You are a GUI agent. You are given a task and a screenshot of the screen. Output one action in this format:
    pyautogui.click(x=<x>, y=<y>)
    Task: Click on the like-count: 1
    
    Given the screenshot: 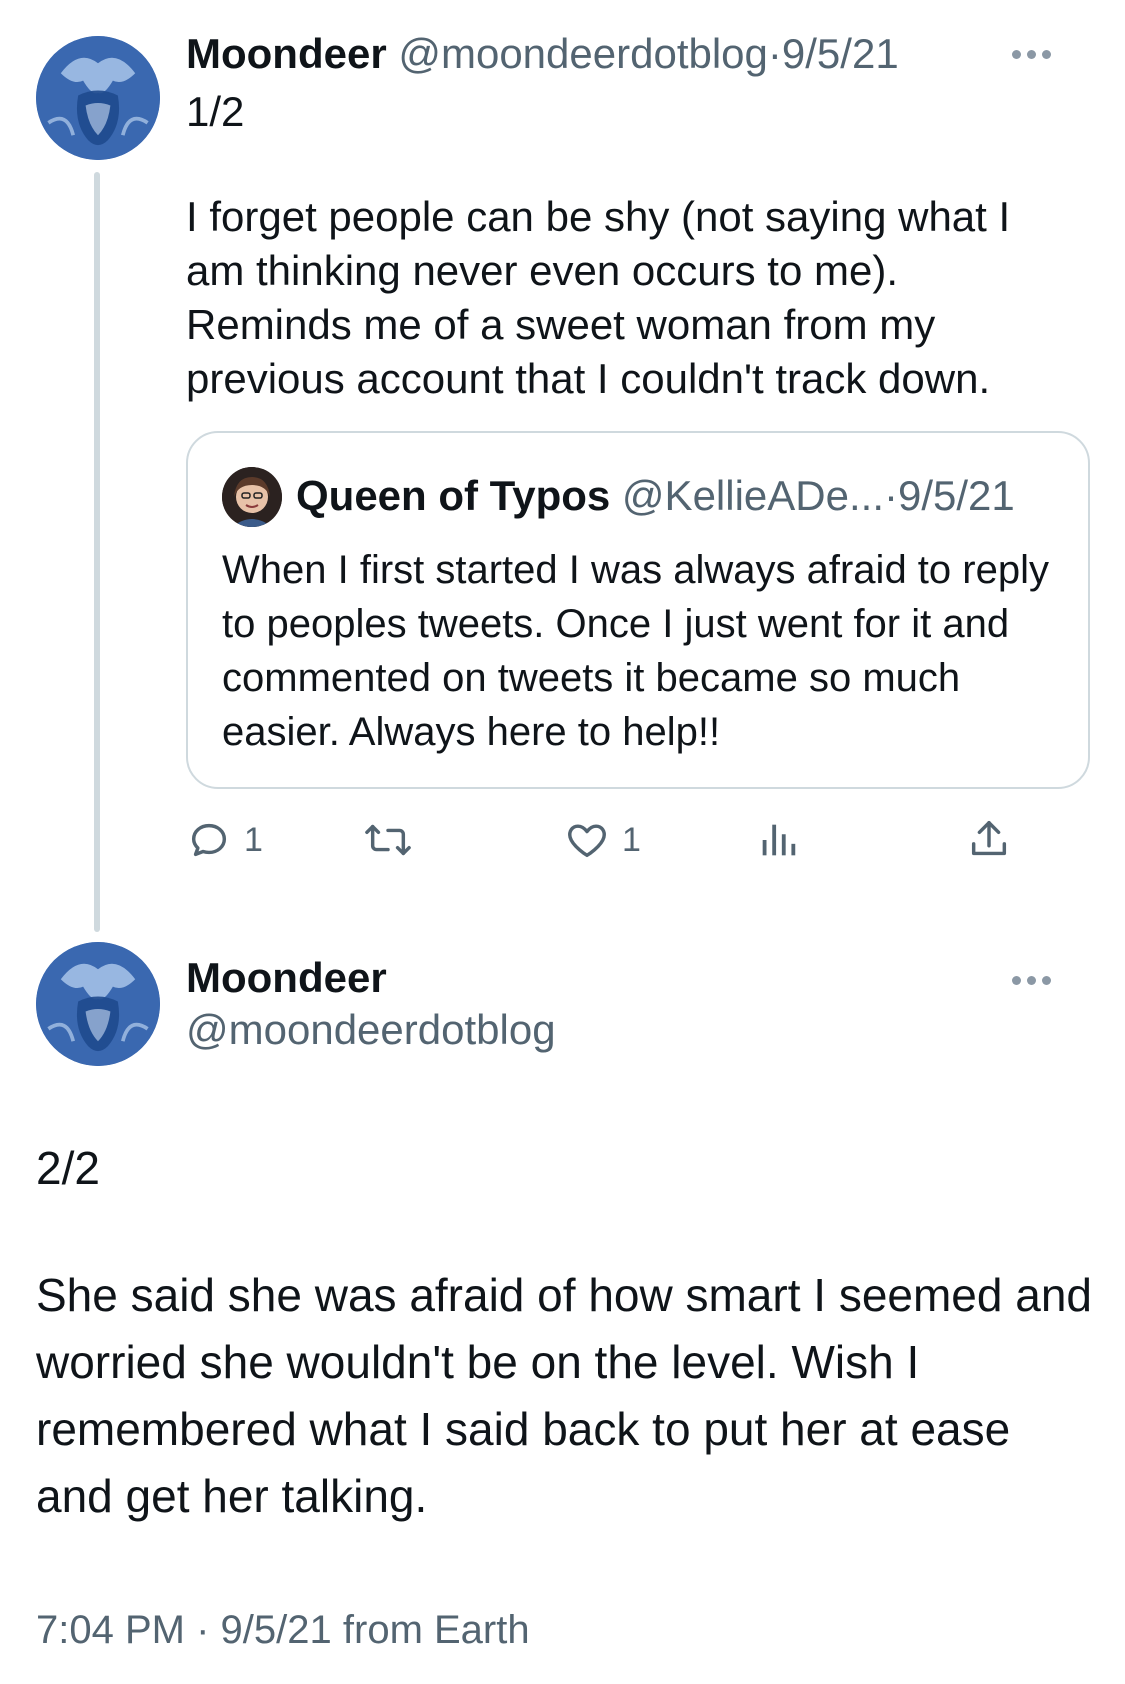 What is the action you would take?
    pyautogui.click(x=631, y=839)
    